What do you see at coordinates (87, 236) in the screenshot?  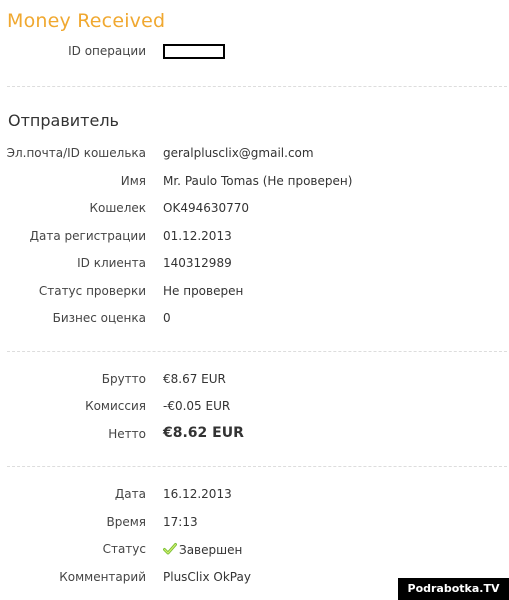 I see `field-label: Дата регистрации` at bounding box center [87, 236].